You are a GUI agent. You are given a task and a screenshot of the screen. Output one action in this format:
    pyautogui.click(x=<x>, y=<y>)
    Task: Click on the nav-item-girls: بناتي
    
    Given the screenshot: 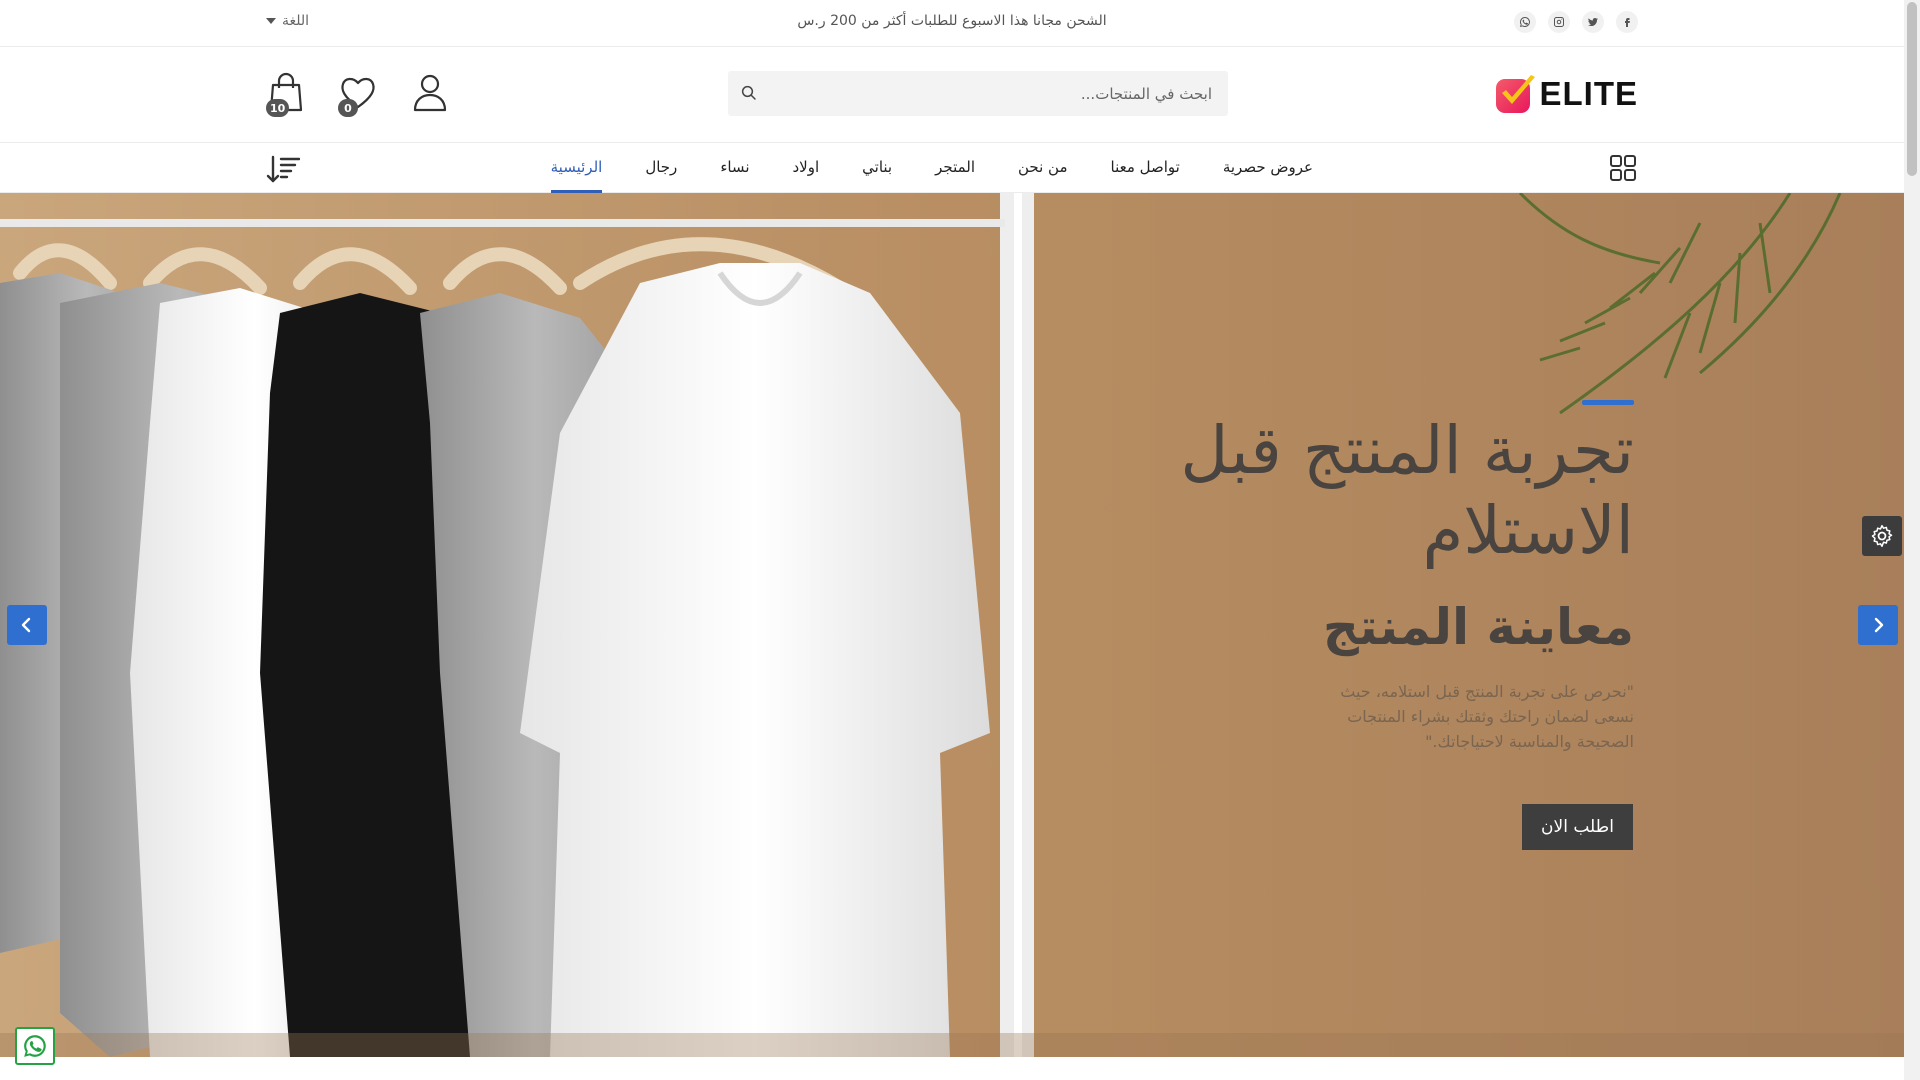 What is the action you would take?
    pyautogui.click(x=877, y=168)
    